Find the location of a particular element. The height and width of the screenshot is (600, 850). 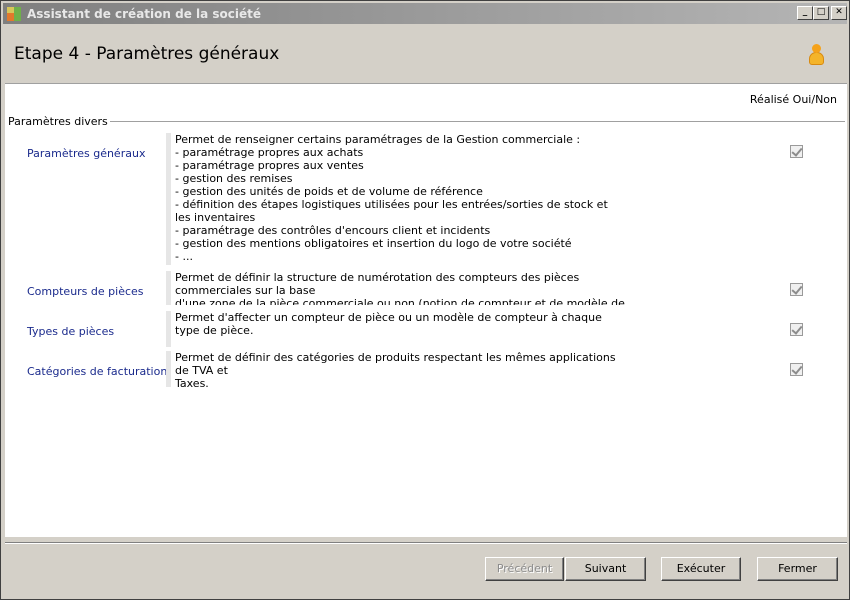

done-column-header: Réalisé Oui/Non is located at coordinates (793, 99).